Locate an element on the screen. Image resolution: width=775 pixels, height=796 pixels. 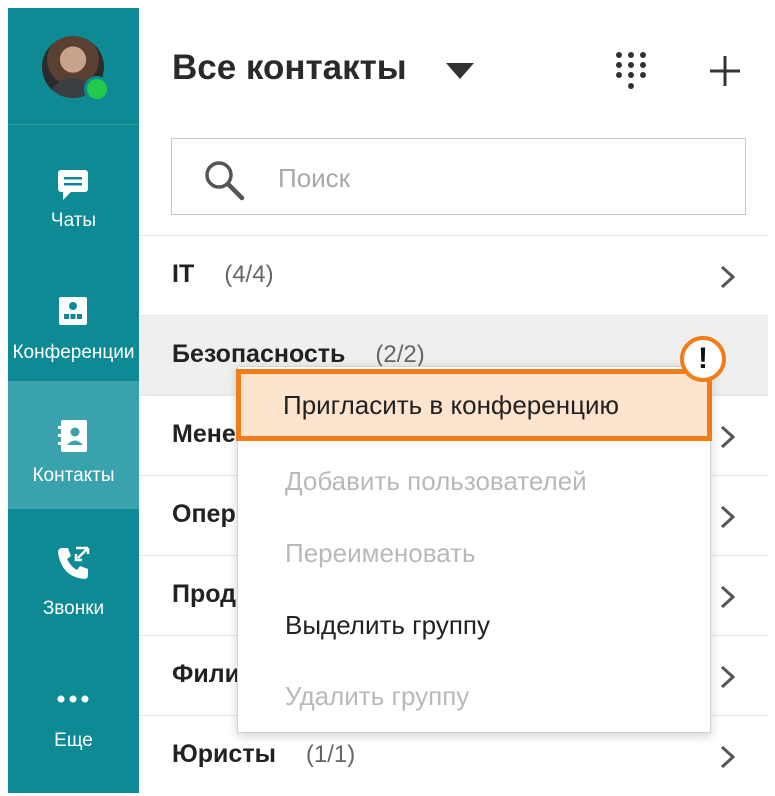
group-name: Юристы is located at coordinates (224, 754).